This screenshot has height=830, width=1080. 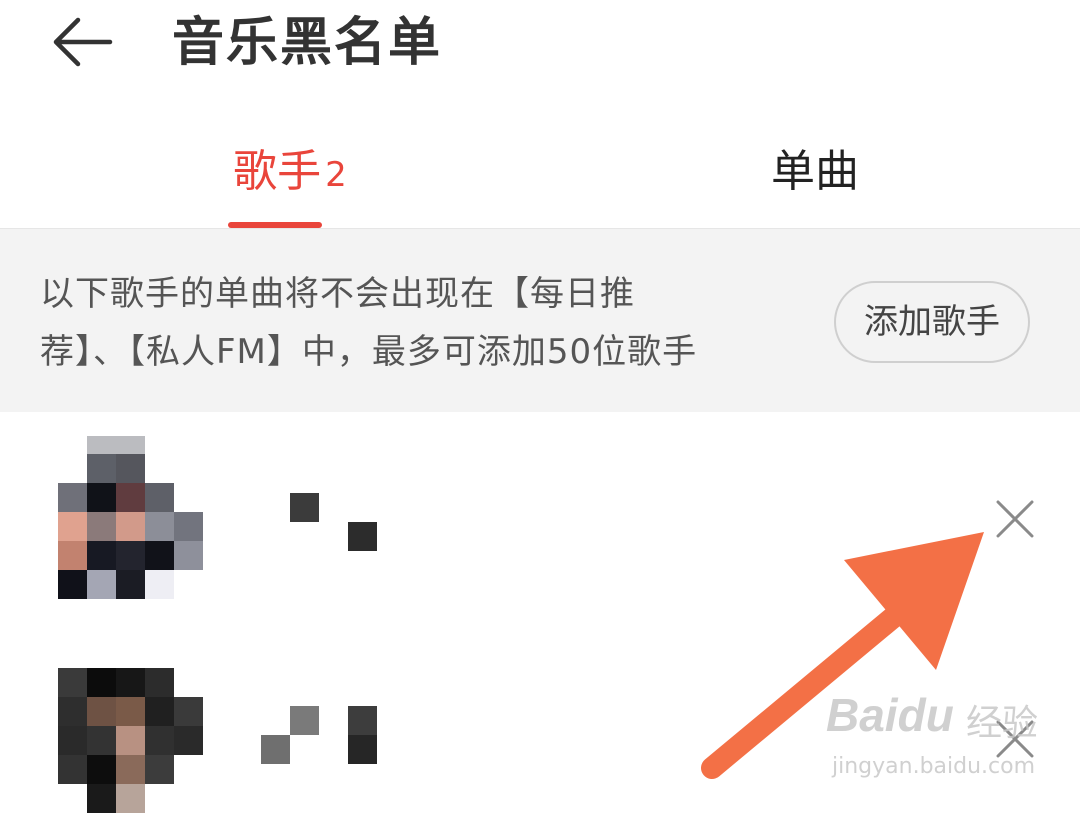 I want to click on arrow-left-icon, so click(x=83, y=42).